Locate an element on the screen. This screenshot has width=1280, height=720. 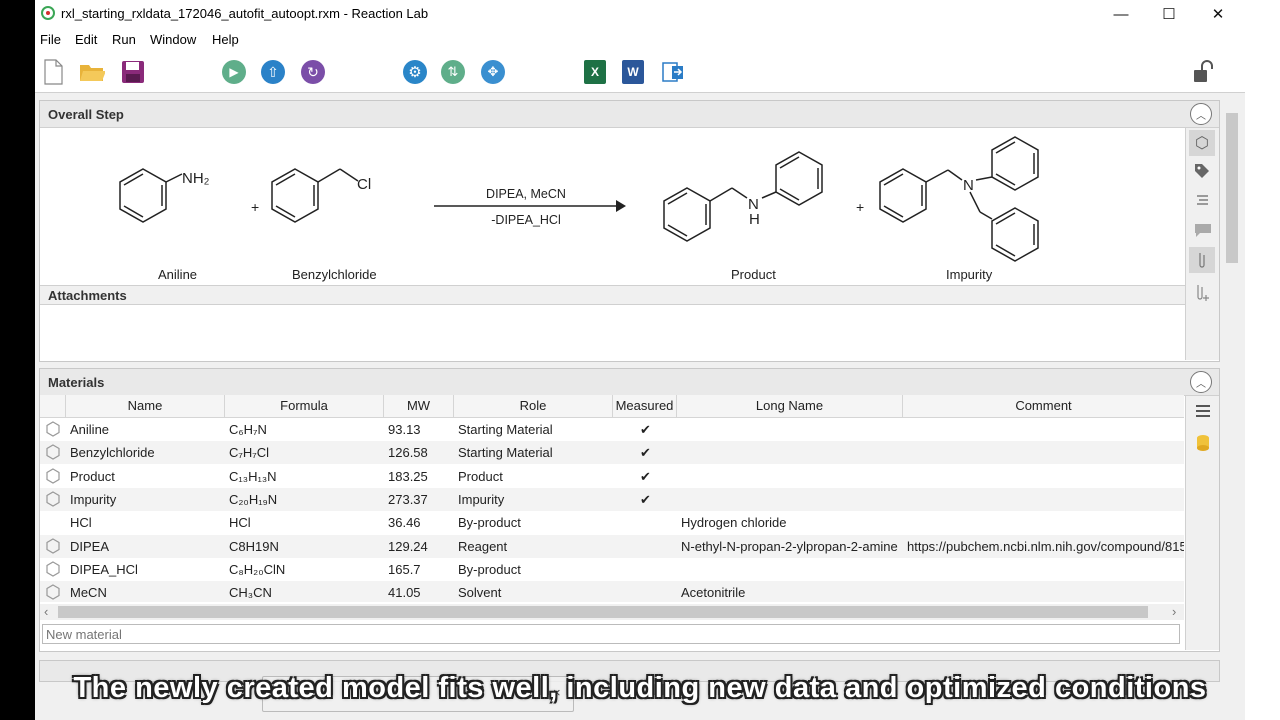
menu-icon is located at coordinates (1203, 411).